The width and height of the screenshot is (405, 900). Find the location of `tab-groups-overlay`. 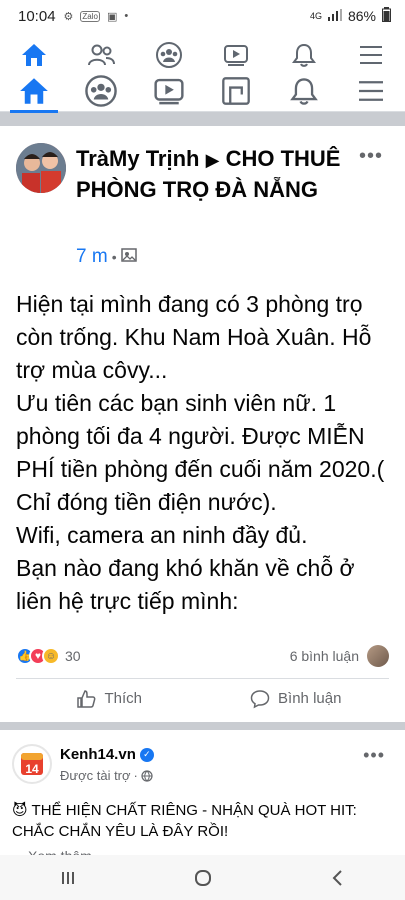

tab-groups-overlay is located at coordinates (101, 91).